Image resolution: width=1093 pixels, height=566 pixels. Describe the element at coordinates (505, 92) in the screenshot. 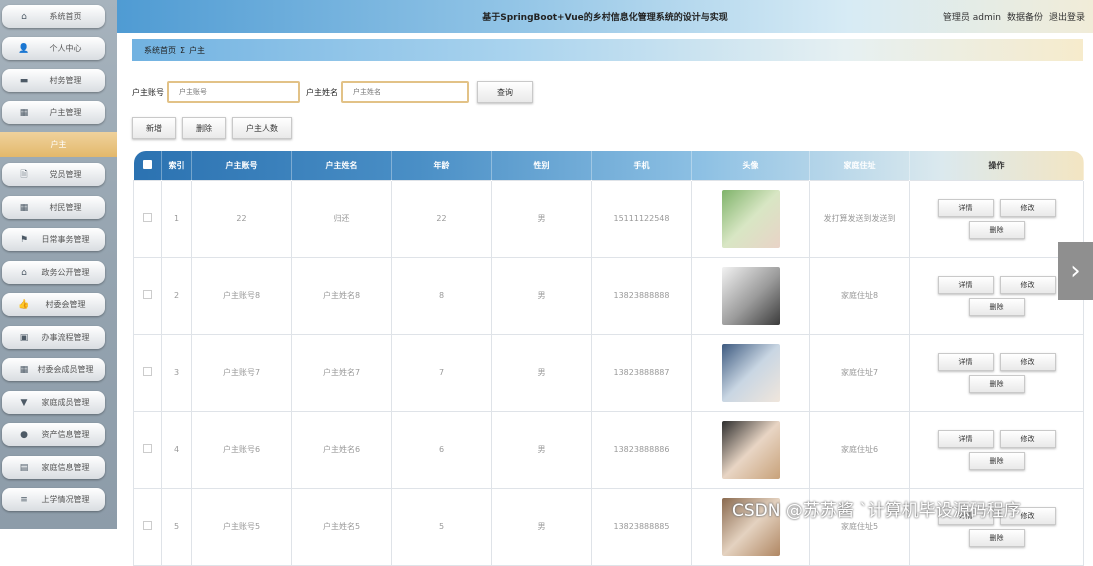

I see `query-button: 查询` at that location.